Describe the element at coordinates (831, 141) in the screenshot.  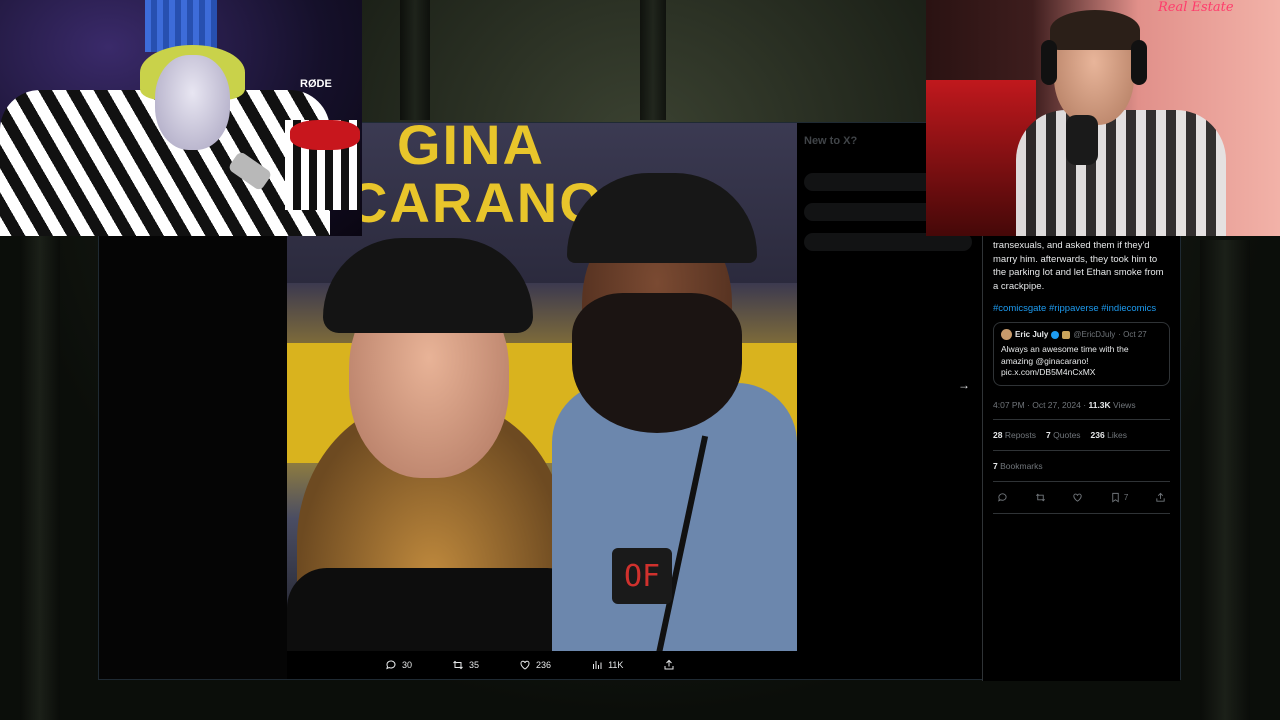
I see `dimmed-sidebar-title: New to X?` at that location.